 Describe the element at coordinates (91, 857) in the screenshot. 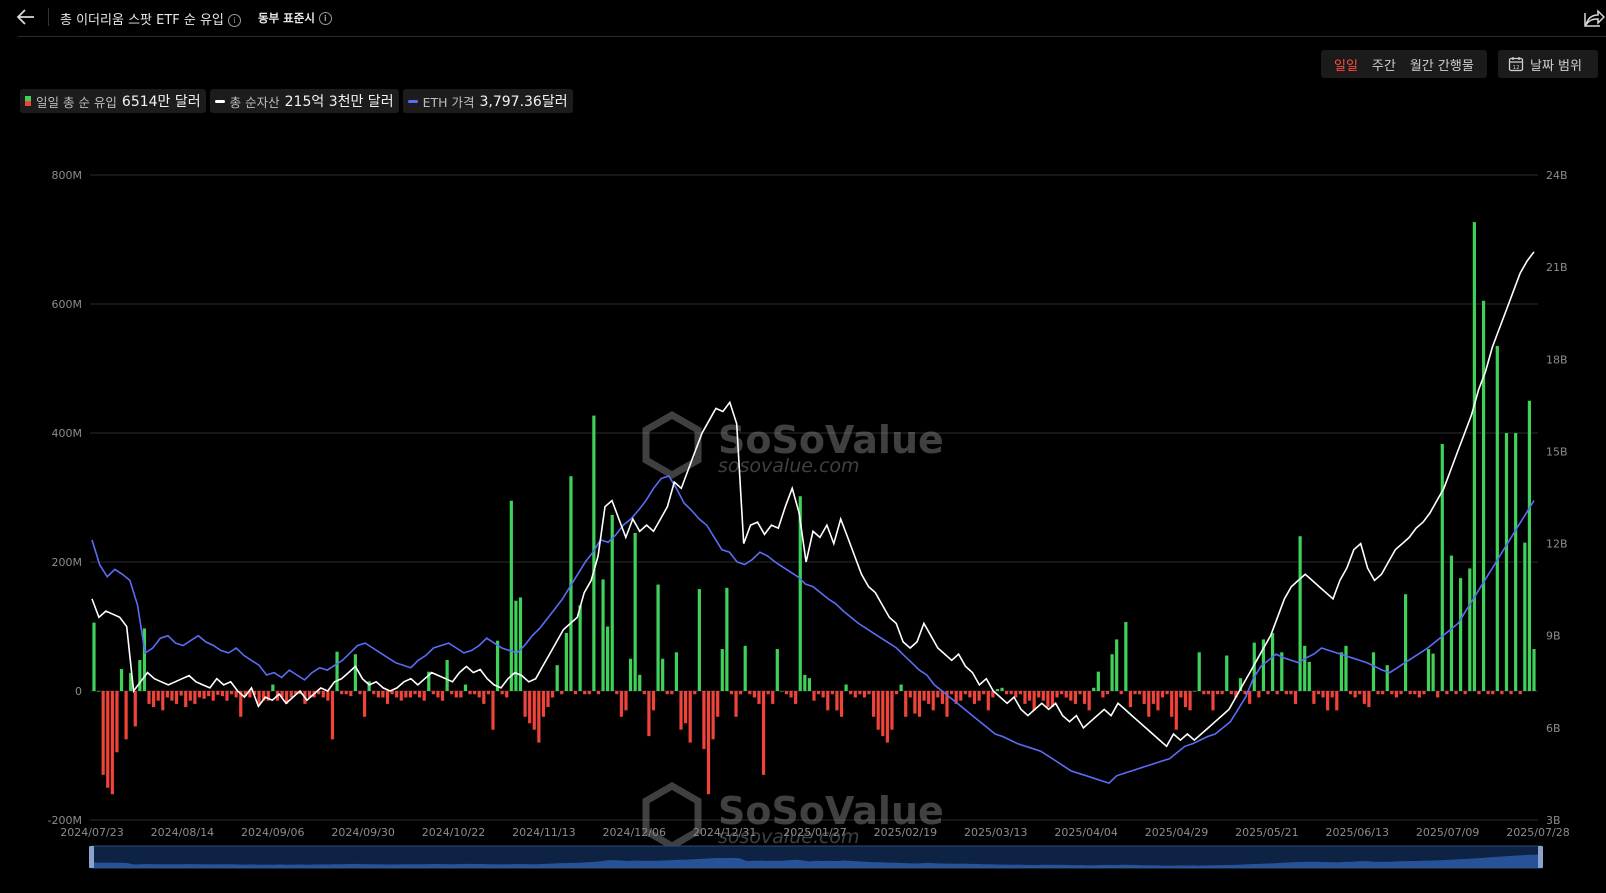

I see `zoom-handle-left` at that location.